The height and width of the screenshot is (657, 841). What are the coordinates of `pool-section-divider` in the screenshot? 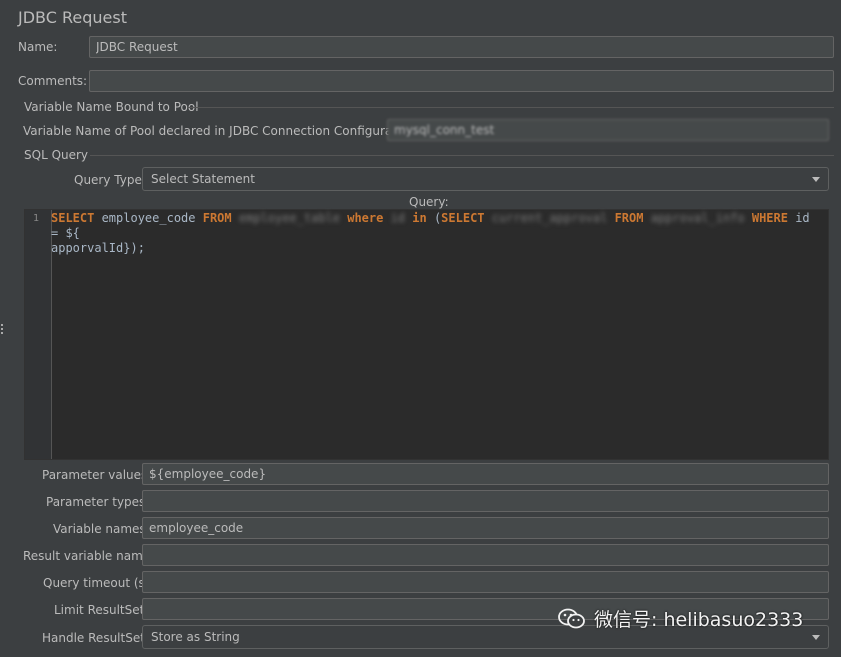 It's located at (511, 107).